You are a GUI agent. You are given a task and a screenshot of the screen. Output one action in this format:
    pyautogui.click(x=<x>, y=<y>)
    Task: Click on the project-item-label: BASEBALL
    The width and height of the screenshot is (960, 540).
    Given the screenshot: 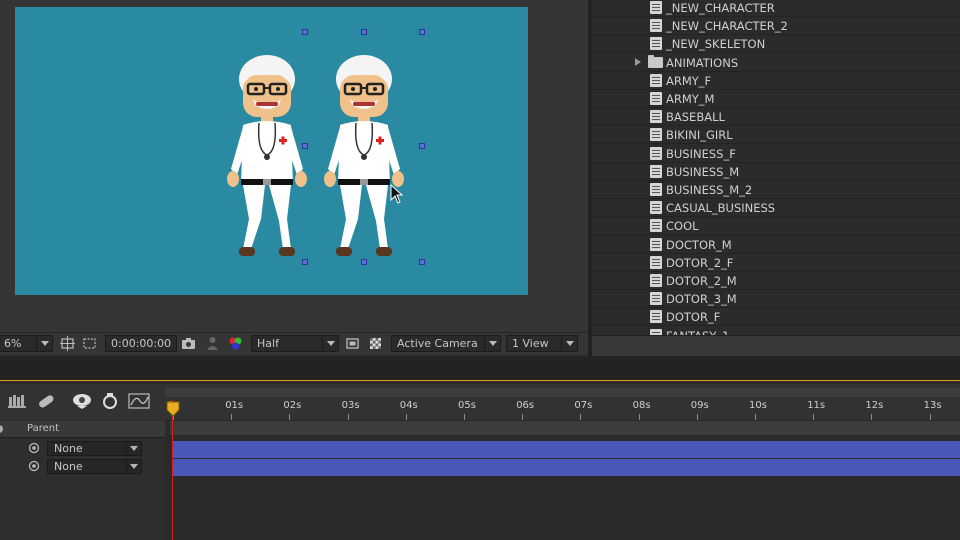 What is the action you would take?
    pyautogui.click(x=695, y=117)
    